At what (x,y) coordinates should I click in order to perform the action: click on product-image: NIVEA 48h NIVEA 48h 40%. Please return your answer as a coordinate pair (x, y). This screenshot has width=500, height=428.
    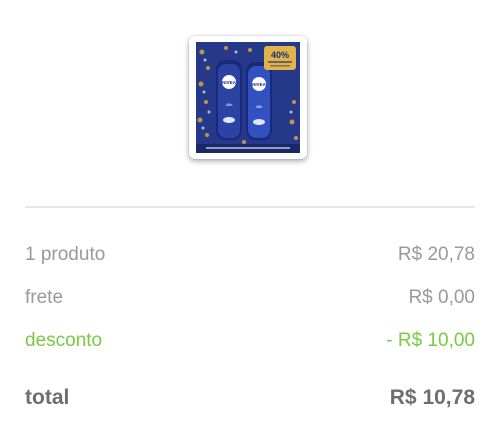
    Looking at the image, I should click on (248, 97).